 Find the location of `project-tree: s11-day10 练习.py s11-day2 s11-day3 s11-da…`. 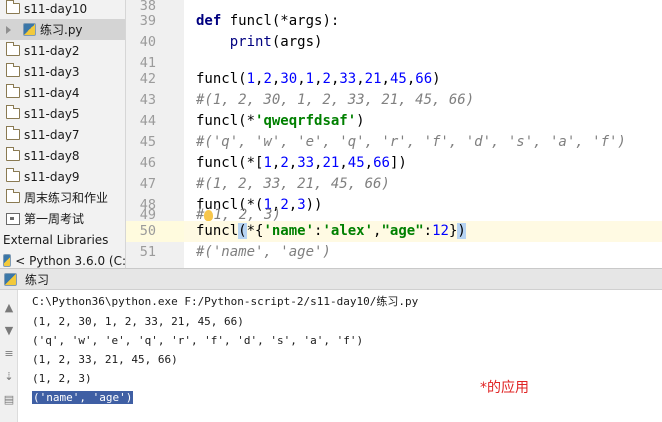

project-tree: s11-day10 练习.py s11-day2 s11-day3 s11-da… is located at coordinates (63, 134).